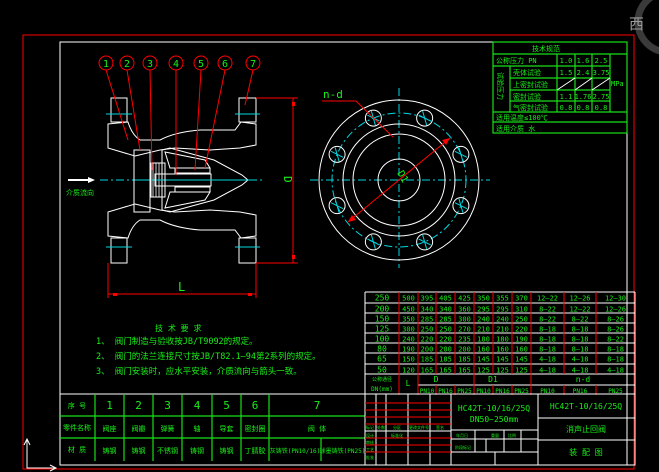 Image resolution: width=659 pixels, height=472 pixels. What do you see at coordinates (127, 64) in the screenshot?
I see `balloon-number: 2` at bounding box center [127, 64].